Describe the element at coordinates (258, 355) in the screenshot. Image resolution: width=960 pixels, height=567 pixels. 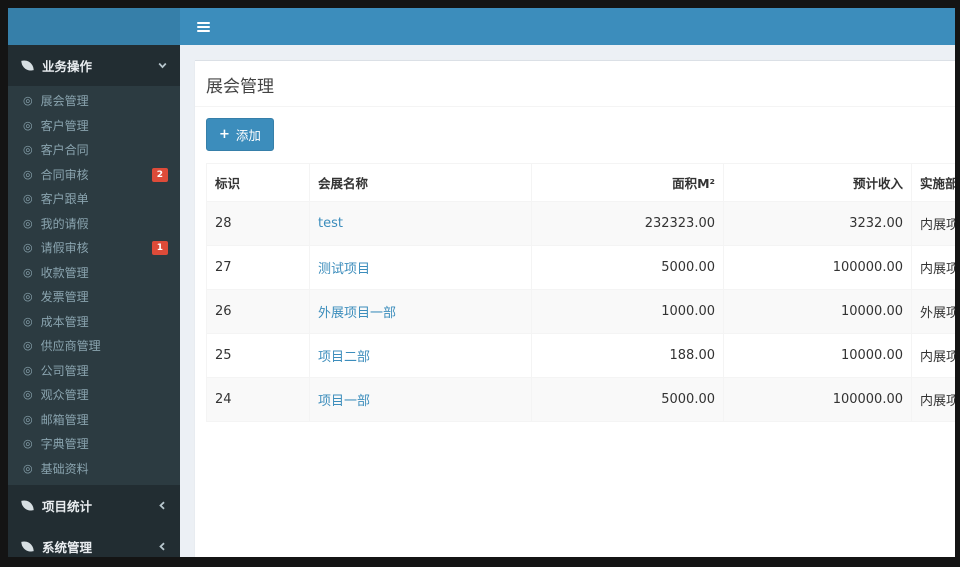
I see `cell-id: 25` at that location.